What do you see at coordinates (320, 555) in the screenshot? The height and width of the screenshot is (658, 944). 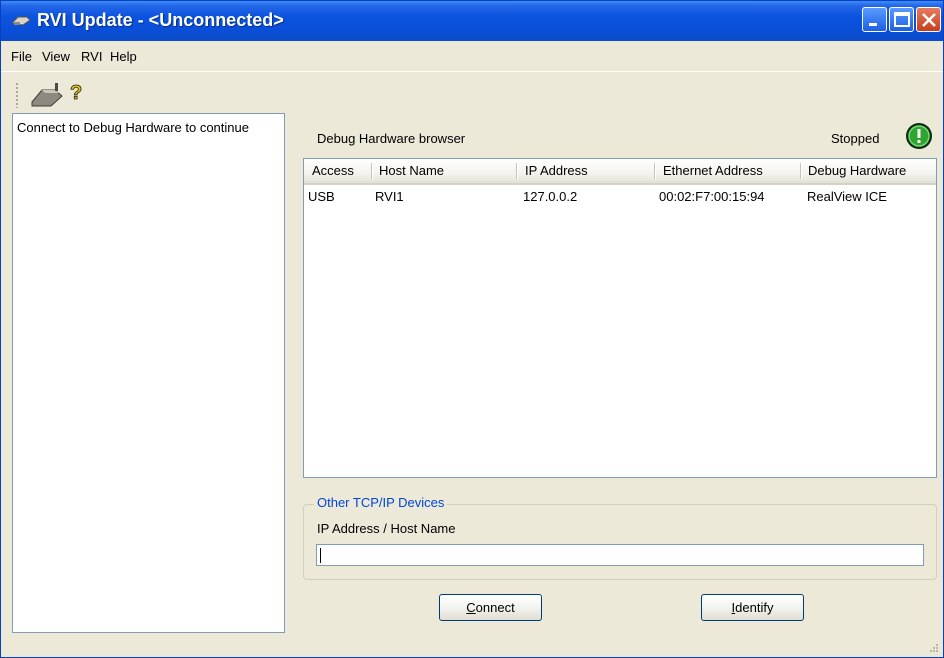 I see `text-caret` at bounding box center [320, 555].